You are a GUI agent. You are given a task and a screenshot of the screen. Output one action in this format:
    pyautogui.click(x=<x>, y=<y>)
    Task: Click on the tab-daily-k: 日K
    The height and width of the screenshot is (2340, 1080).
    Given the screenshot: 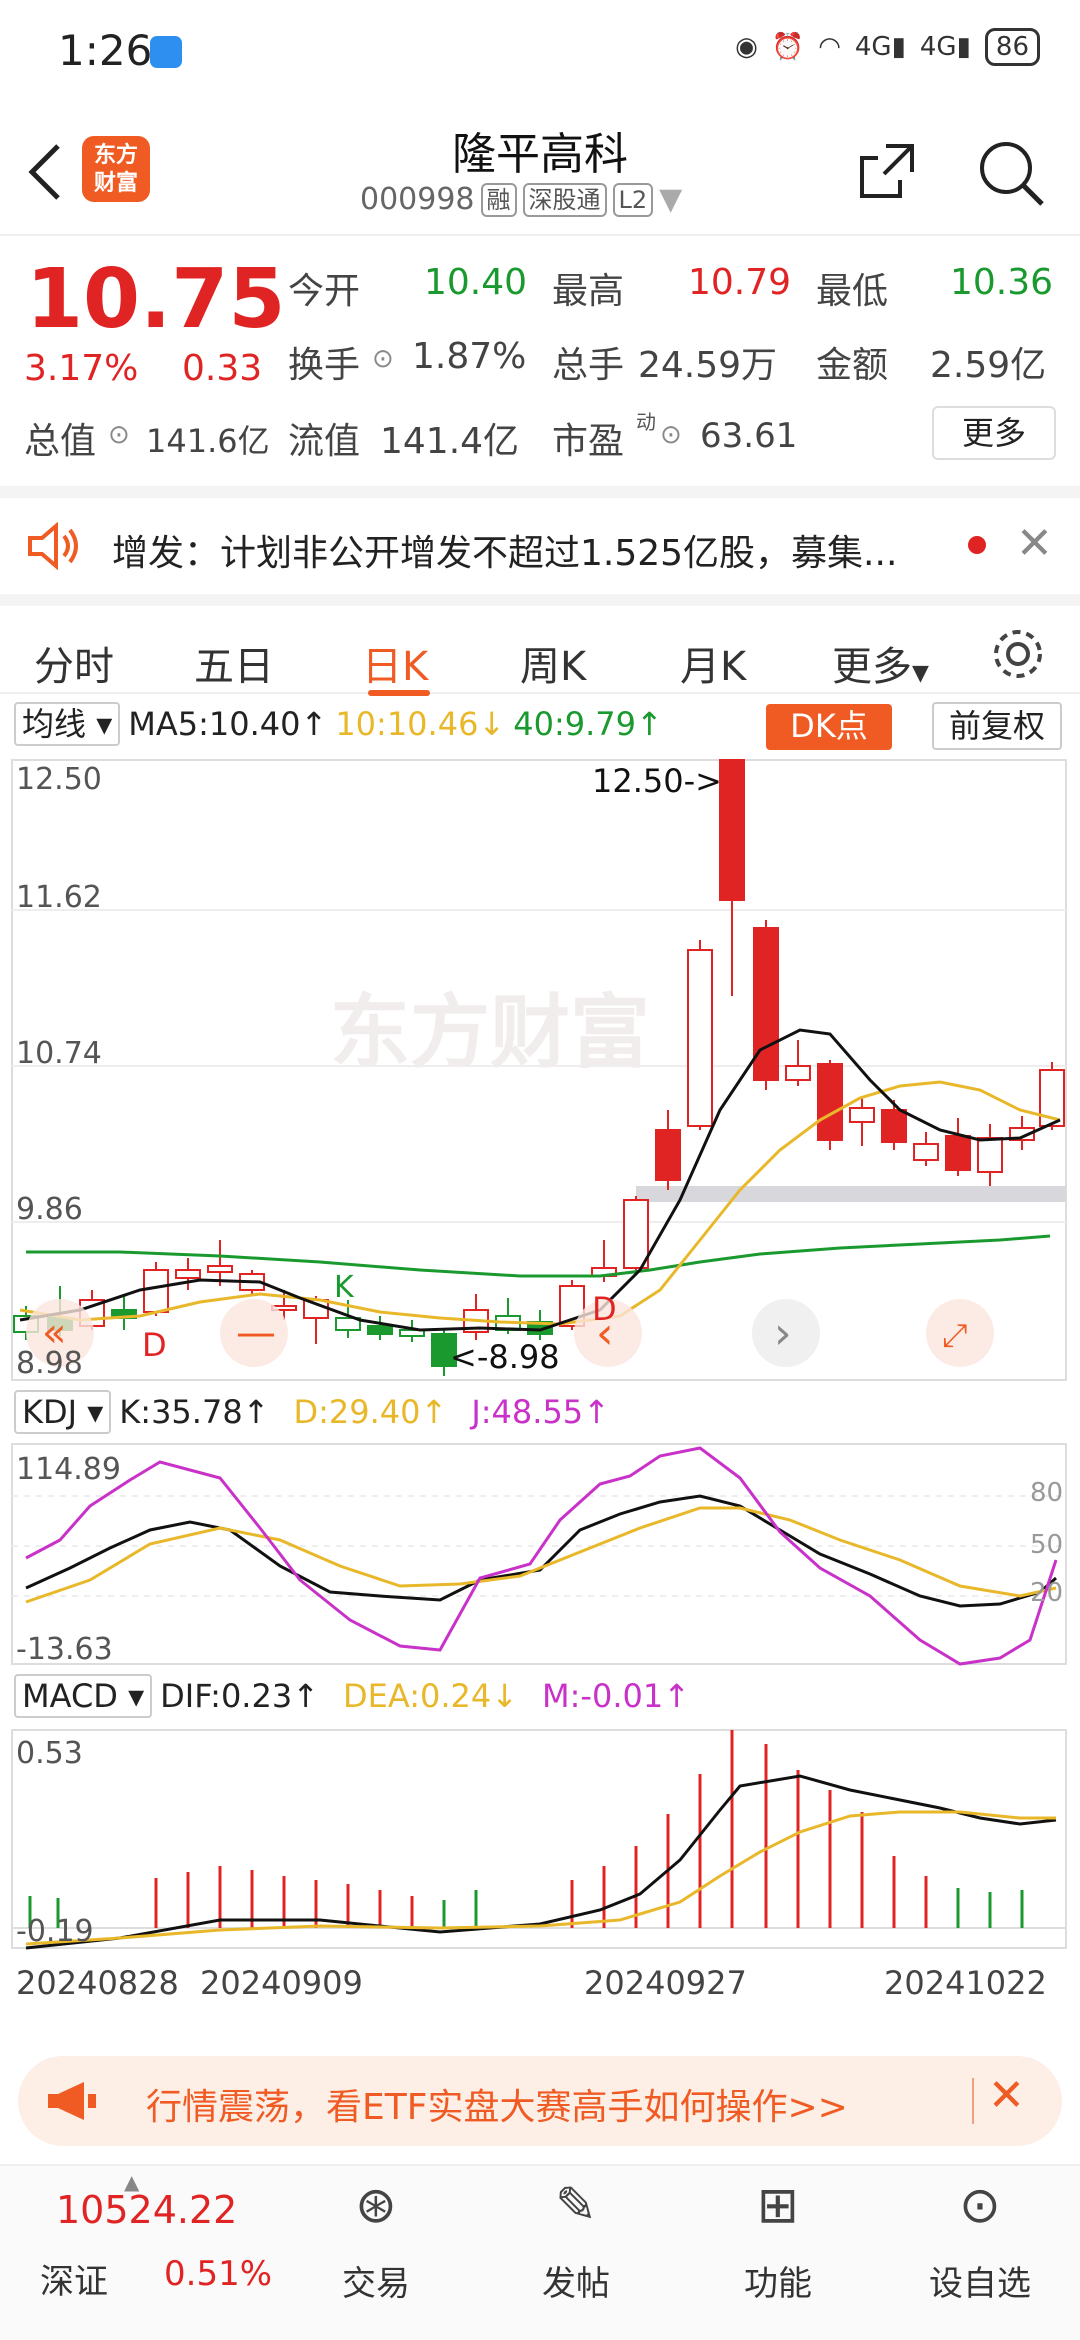 What is the action you would take?
    pyautogui.click(x=395, y=663)
    